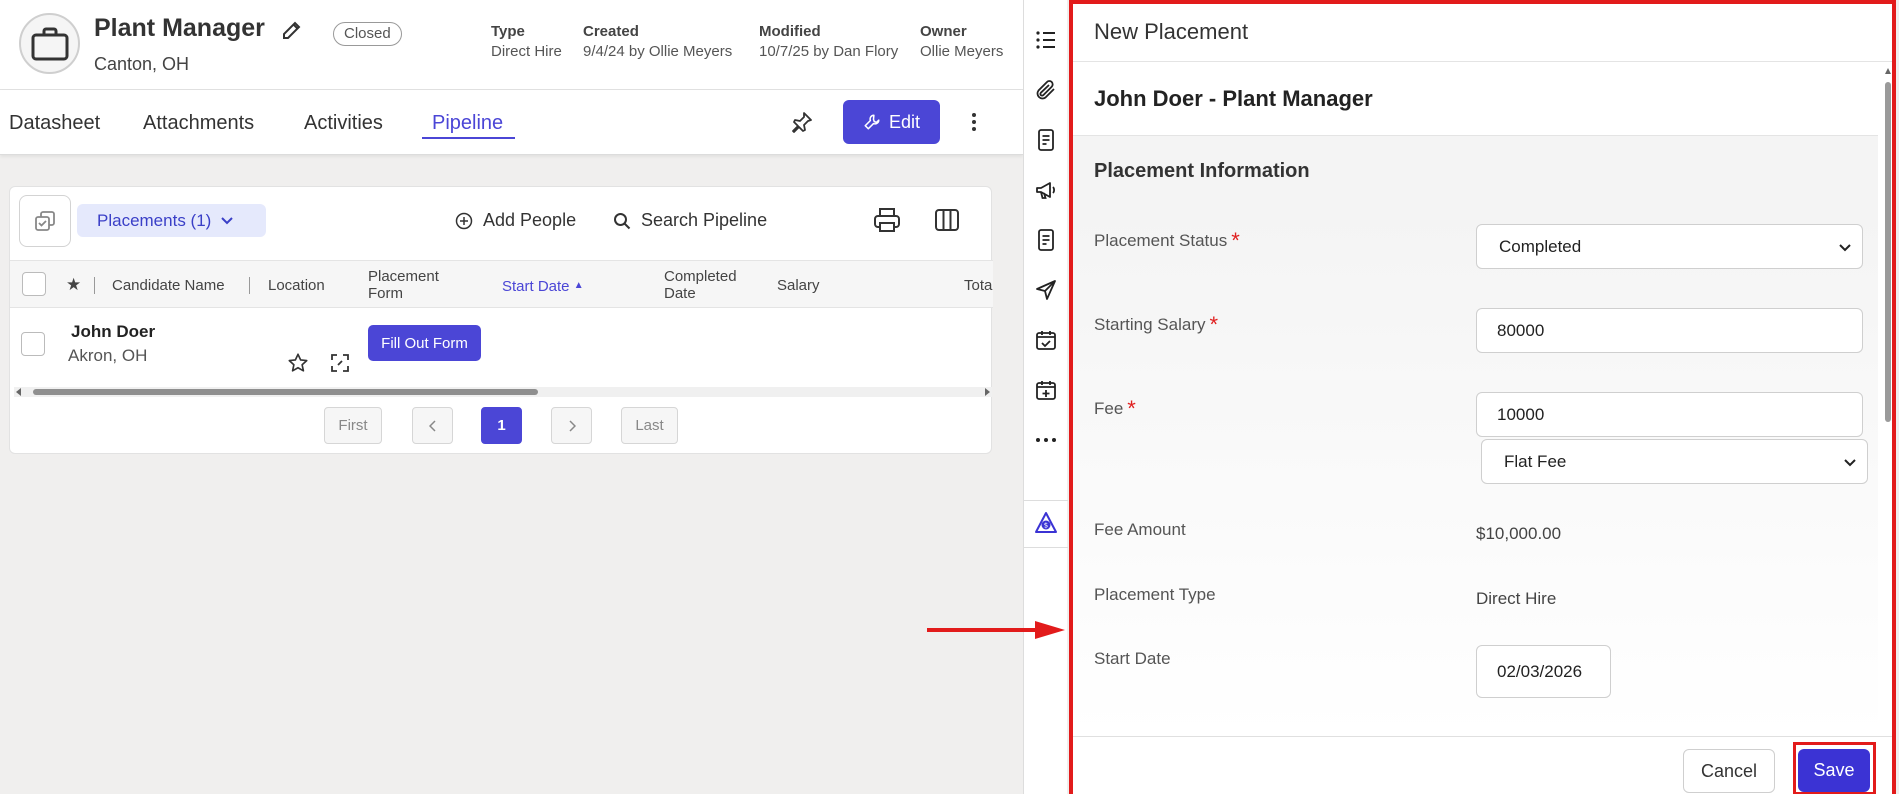  What do you see at coordinates (649, 425) in the screenshot?
I see `page-last-button: Last` at bounding box center [649, 425].